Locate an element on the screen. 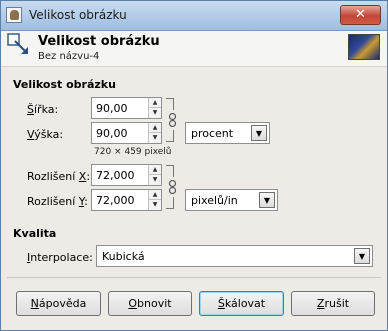 This screenshot has width=388, height=331. dialog-header: Velikost obrázku Bez názvu-4 is located at coordinates (194, 49).